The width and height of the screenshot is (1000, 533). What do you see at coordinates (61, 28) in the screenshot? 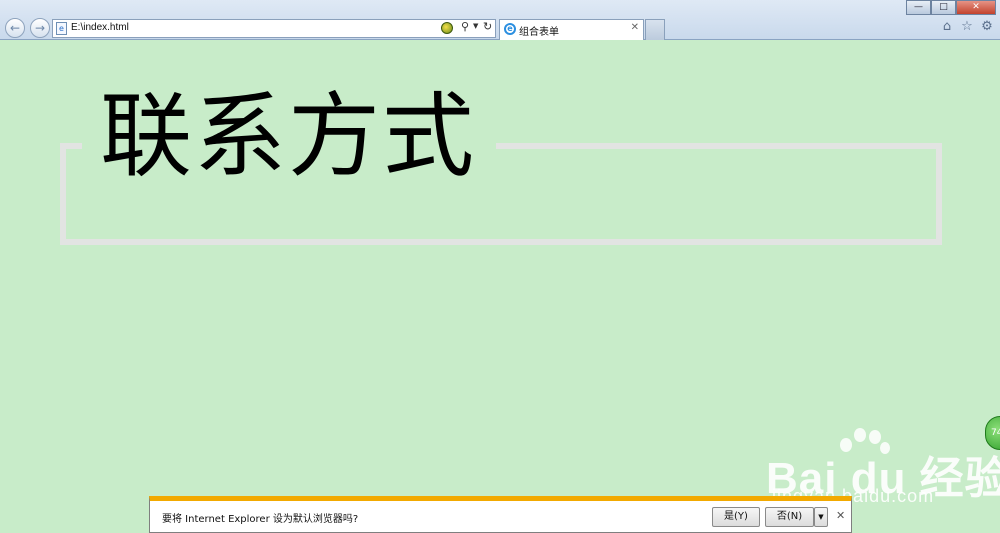
I see `page-icon: e` at bounding box center [61, 28].